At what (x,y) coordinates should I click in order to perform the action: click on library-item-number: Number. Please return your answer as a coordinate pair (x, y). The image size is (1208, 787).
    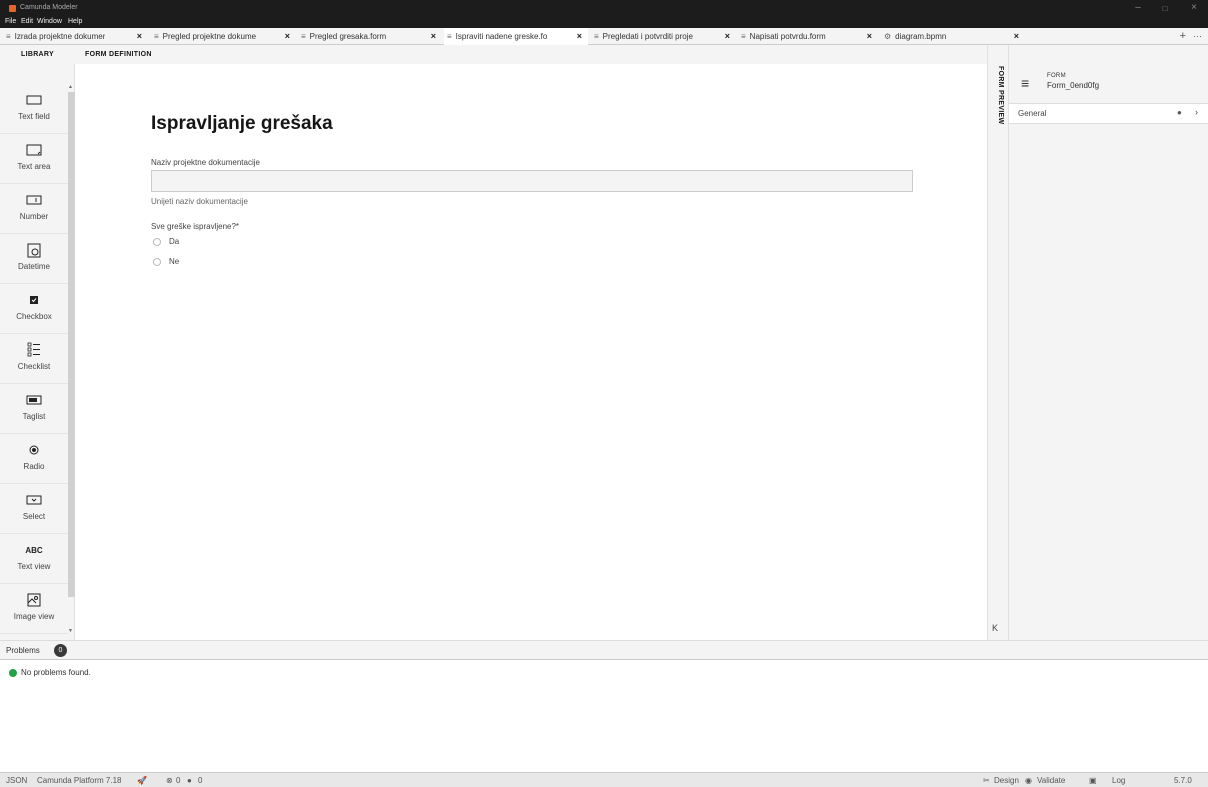
    Looking at the image, I should click on (34, 209).